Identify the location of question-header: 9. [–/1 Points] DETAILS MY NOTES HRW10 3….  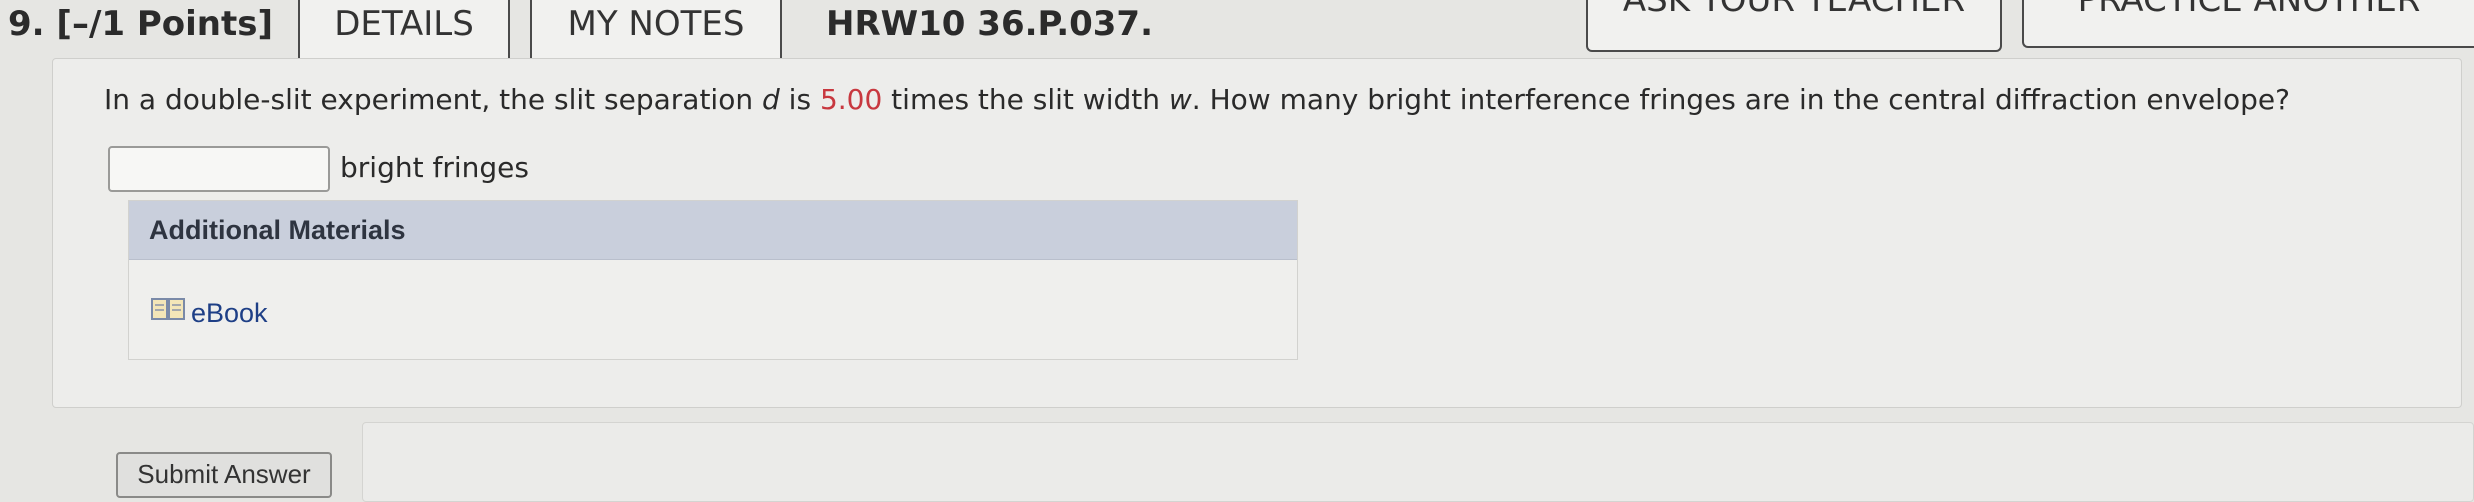
(1237, 33).